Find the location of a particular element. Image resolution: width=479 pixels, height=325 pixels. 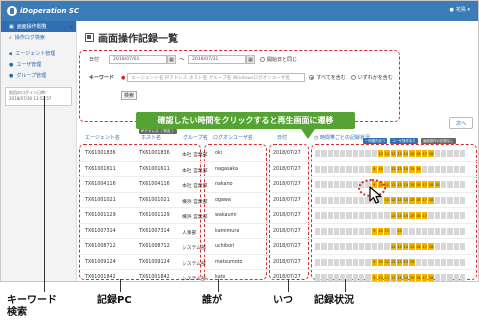

cell-agent: TX61007314 is located at coordinates (100, 231).